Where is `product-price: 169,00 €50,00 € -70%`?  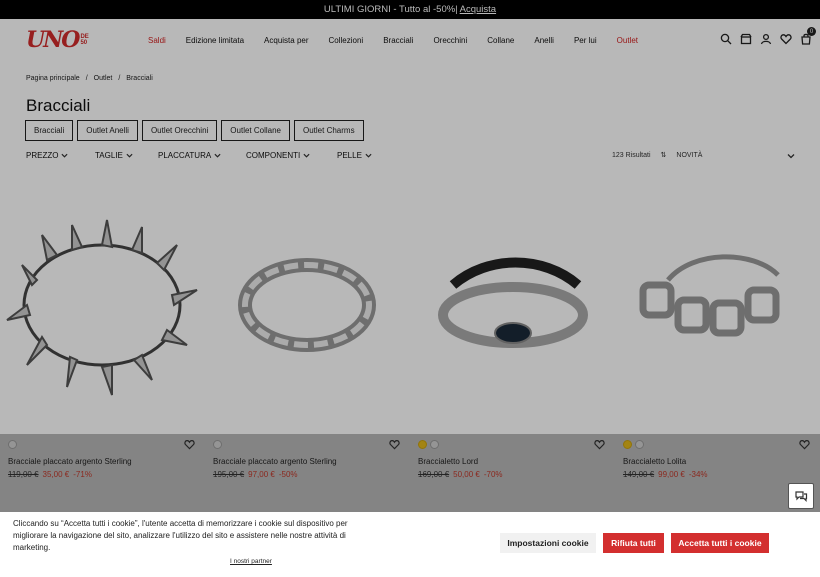 product-price: 169,00 €50,00 € -70% is located at coordinates (516, 474).